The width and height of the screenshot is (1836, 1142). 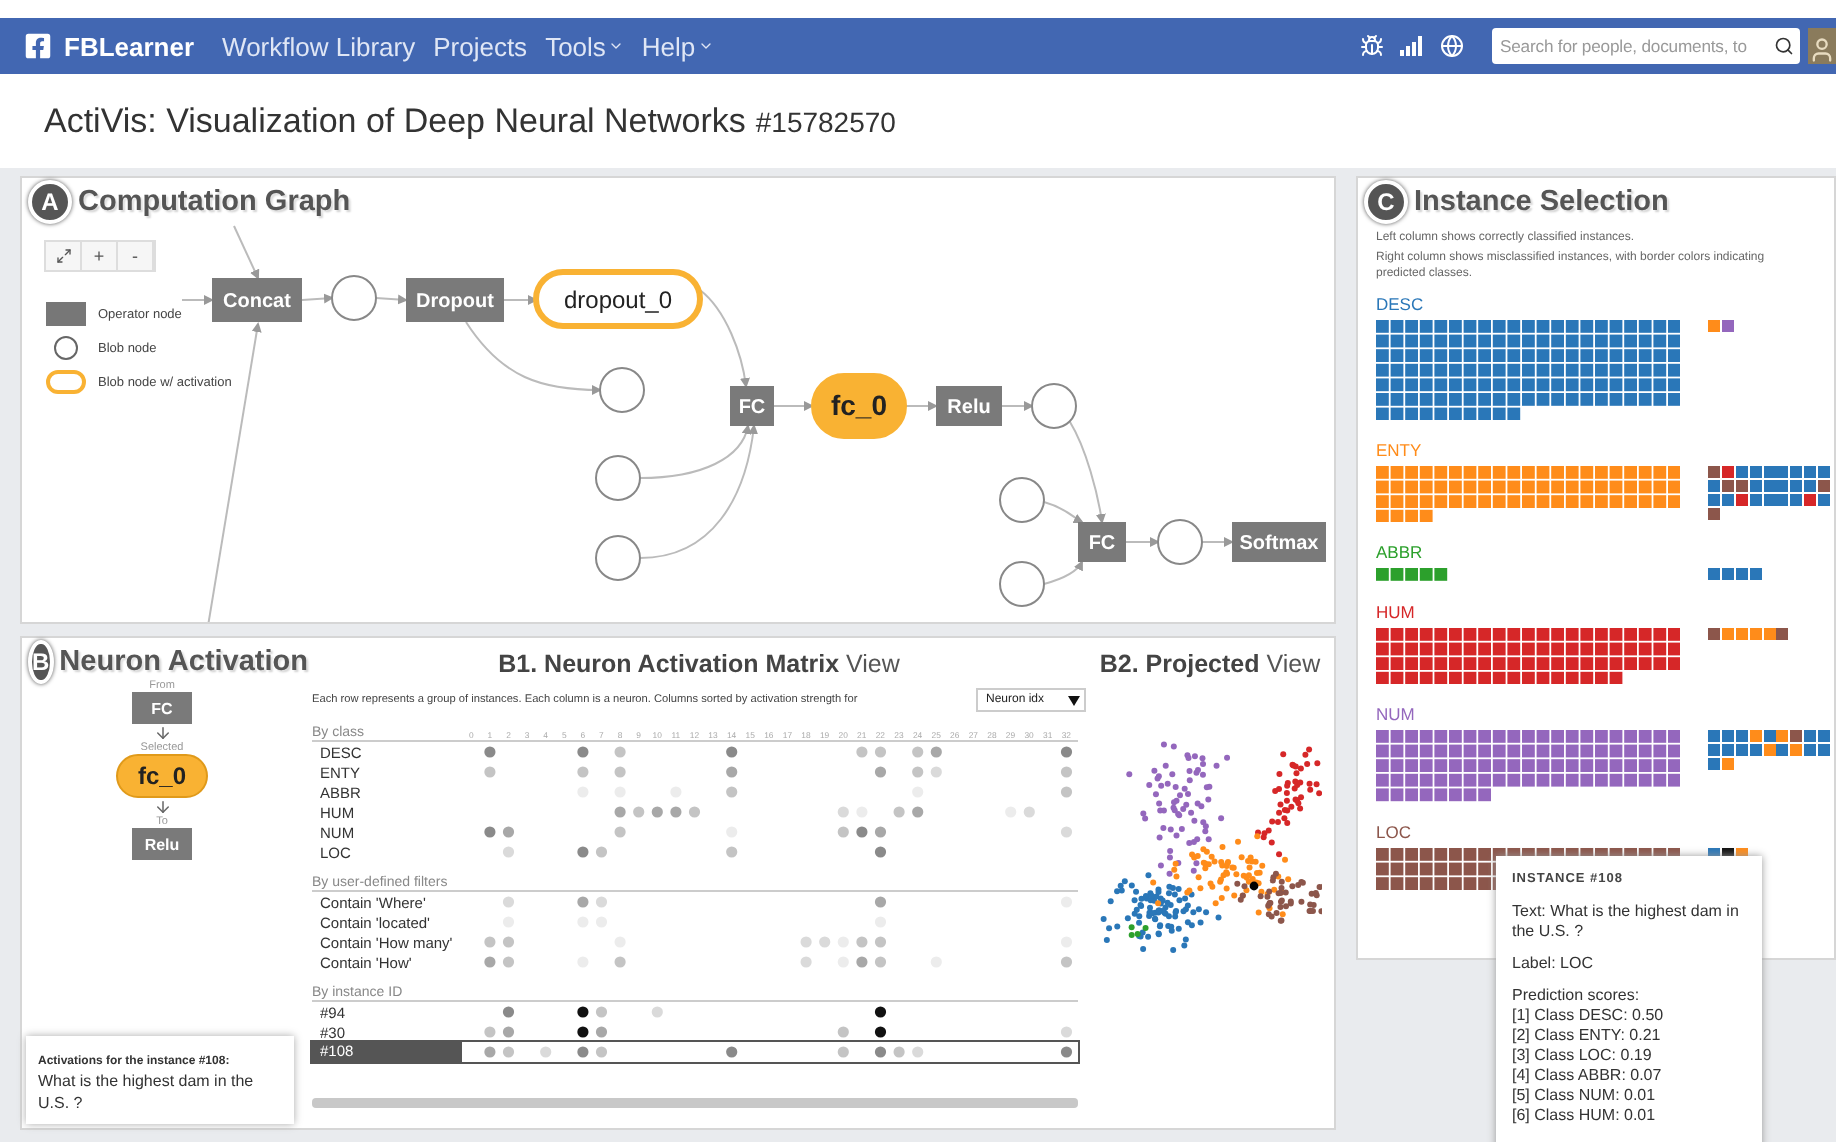 I want to click on class-label: ENTY, so click(x=1400, y=450).